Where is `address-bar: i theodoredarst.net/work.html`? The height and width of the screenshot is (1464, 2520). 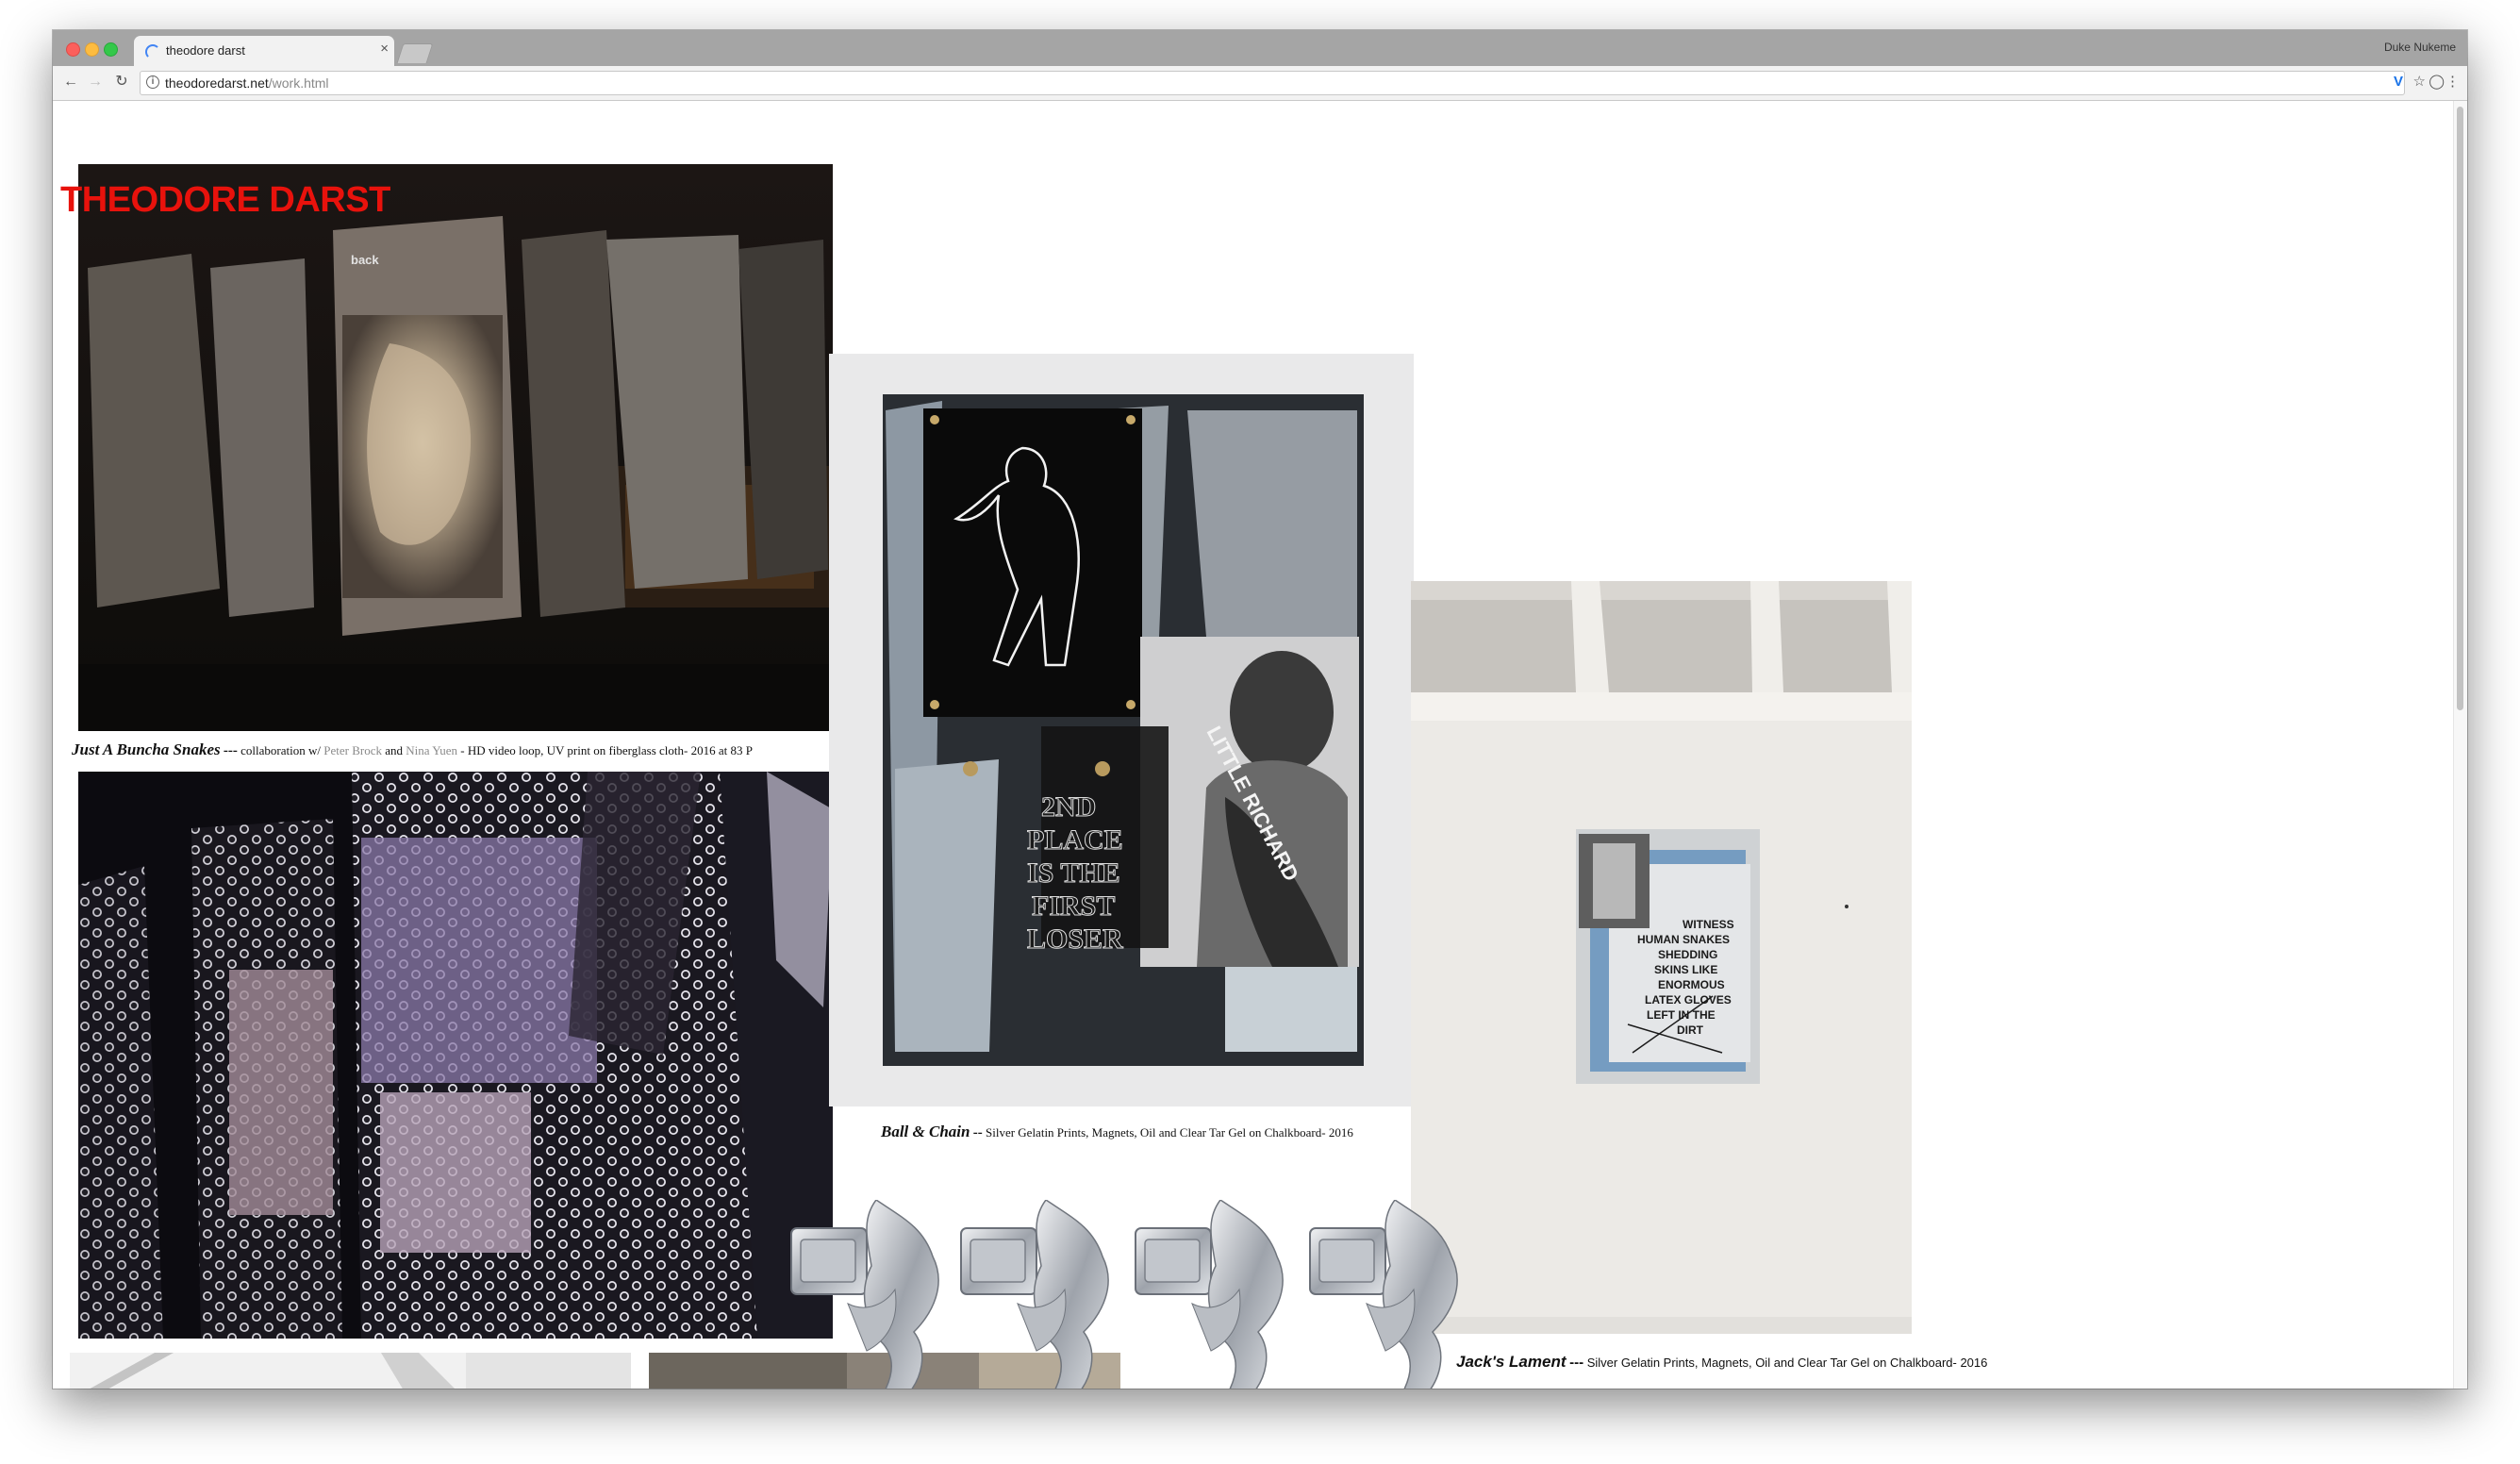
address-bar: i theodoredarst.net/work.html is located at coordinates (1272, 83).